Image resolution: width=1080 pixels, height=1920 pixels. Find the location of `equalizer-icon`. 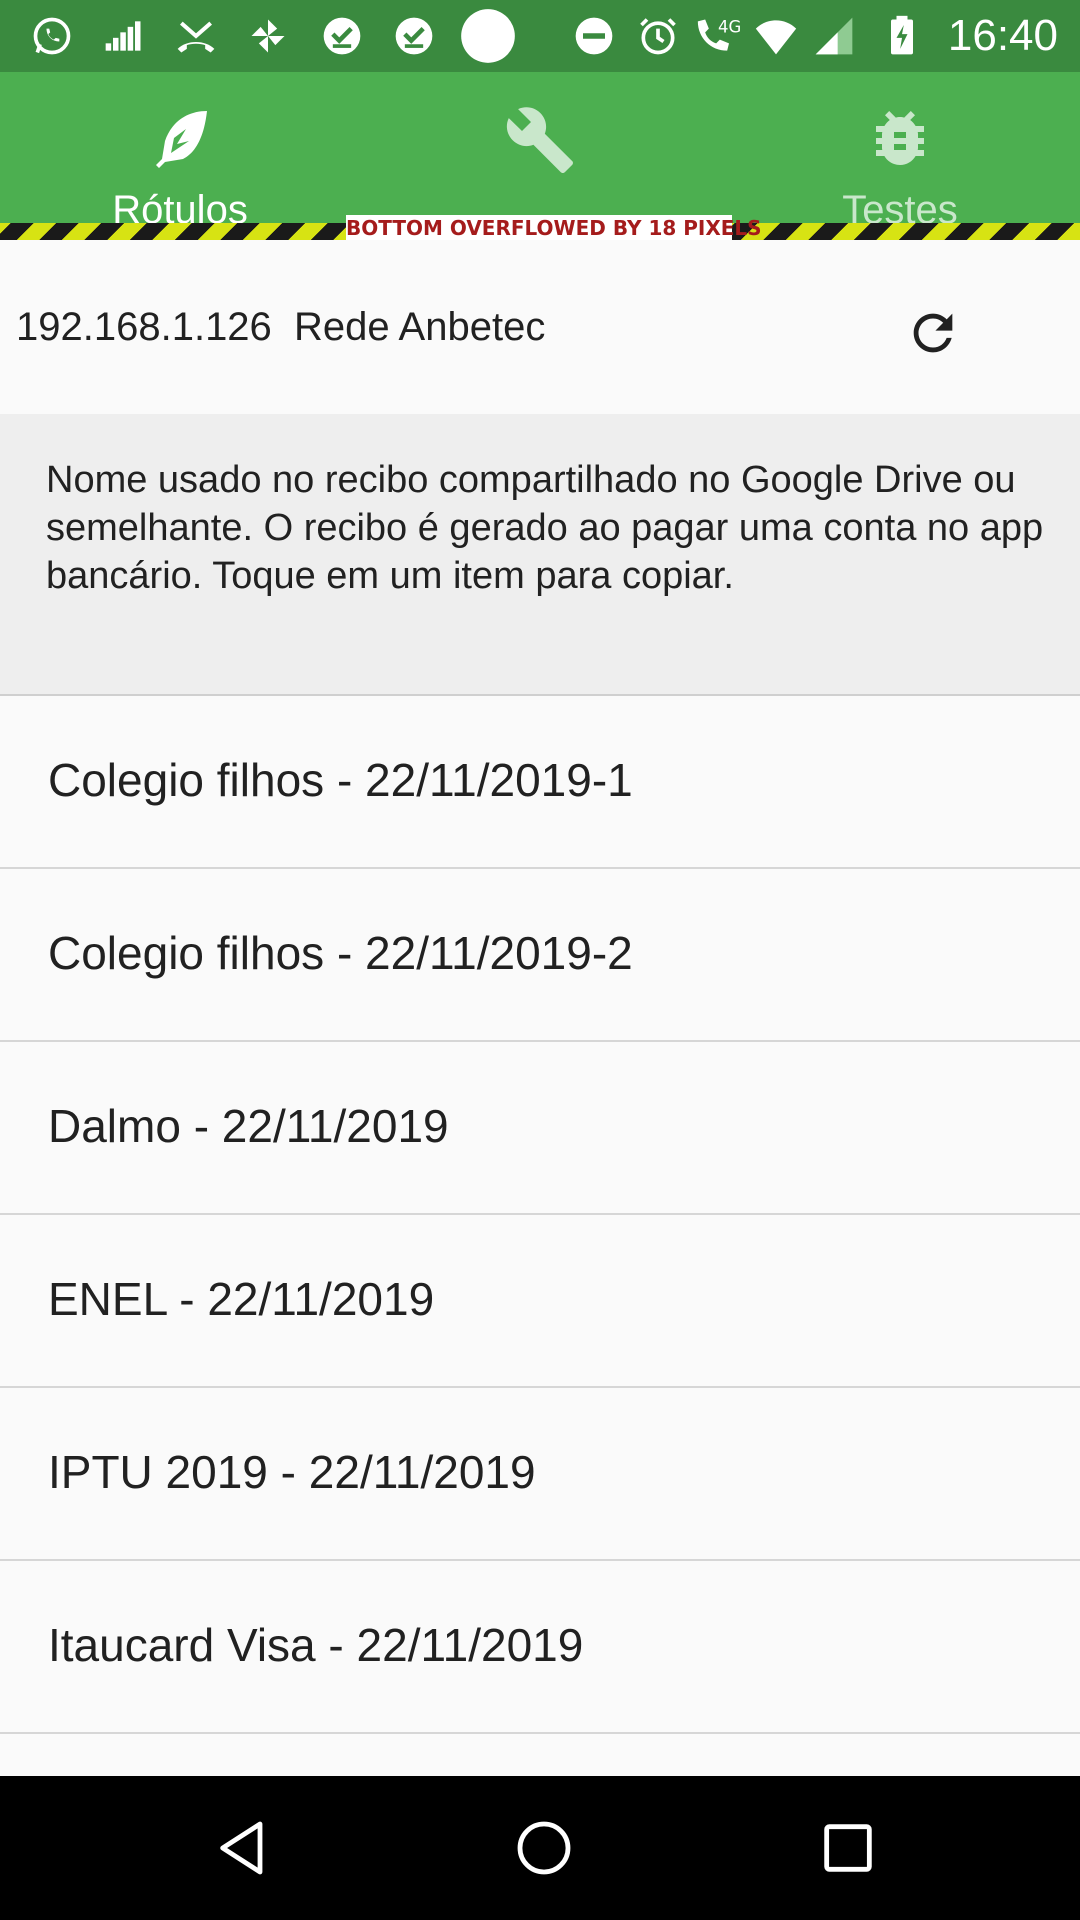

equalizer-icon is located at coordinates (124, 36).